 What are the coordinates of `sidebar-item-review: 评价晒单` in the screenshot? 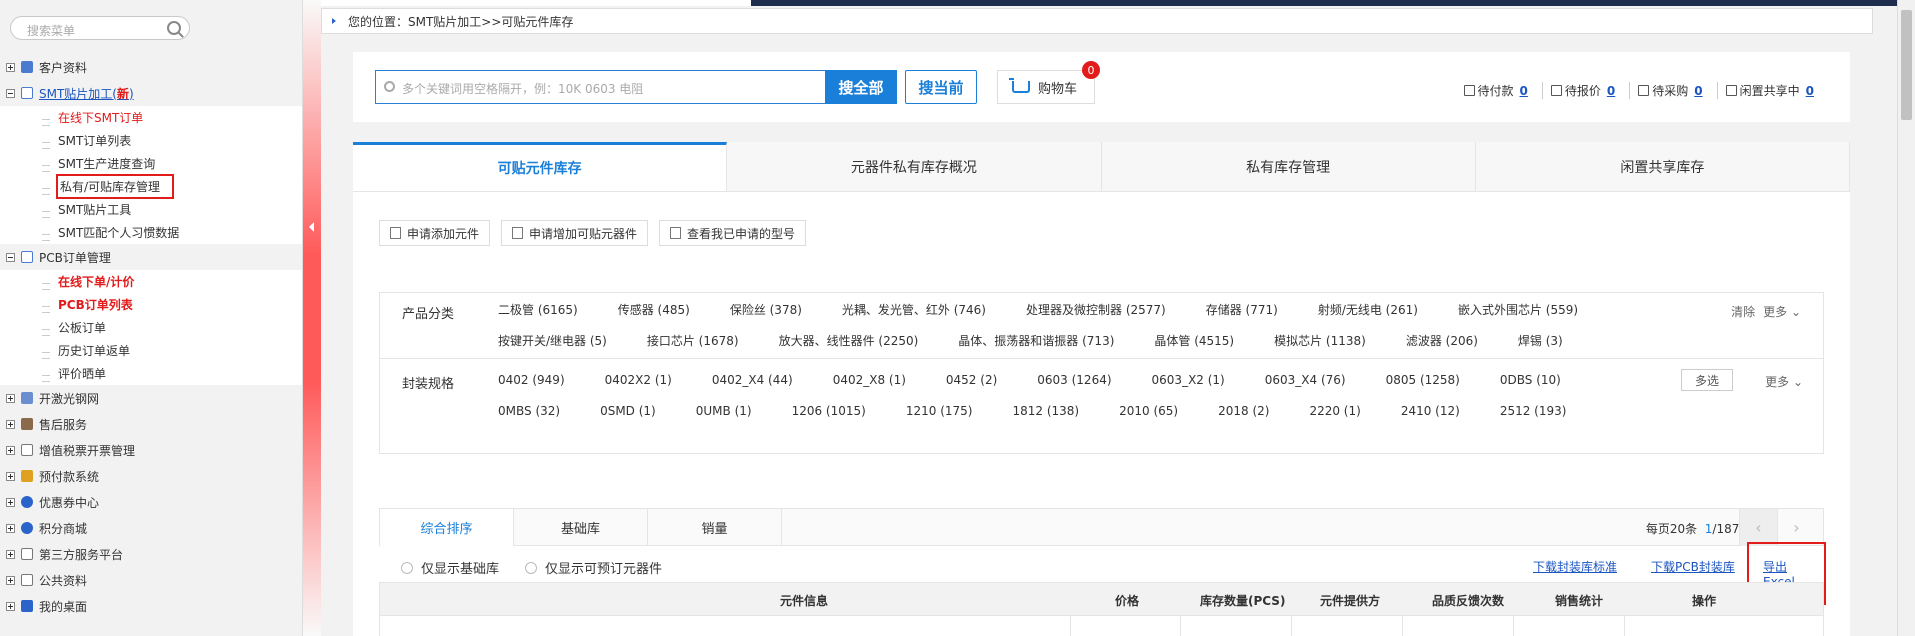 It's located at (151, 373).